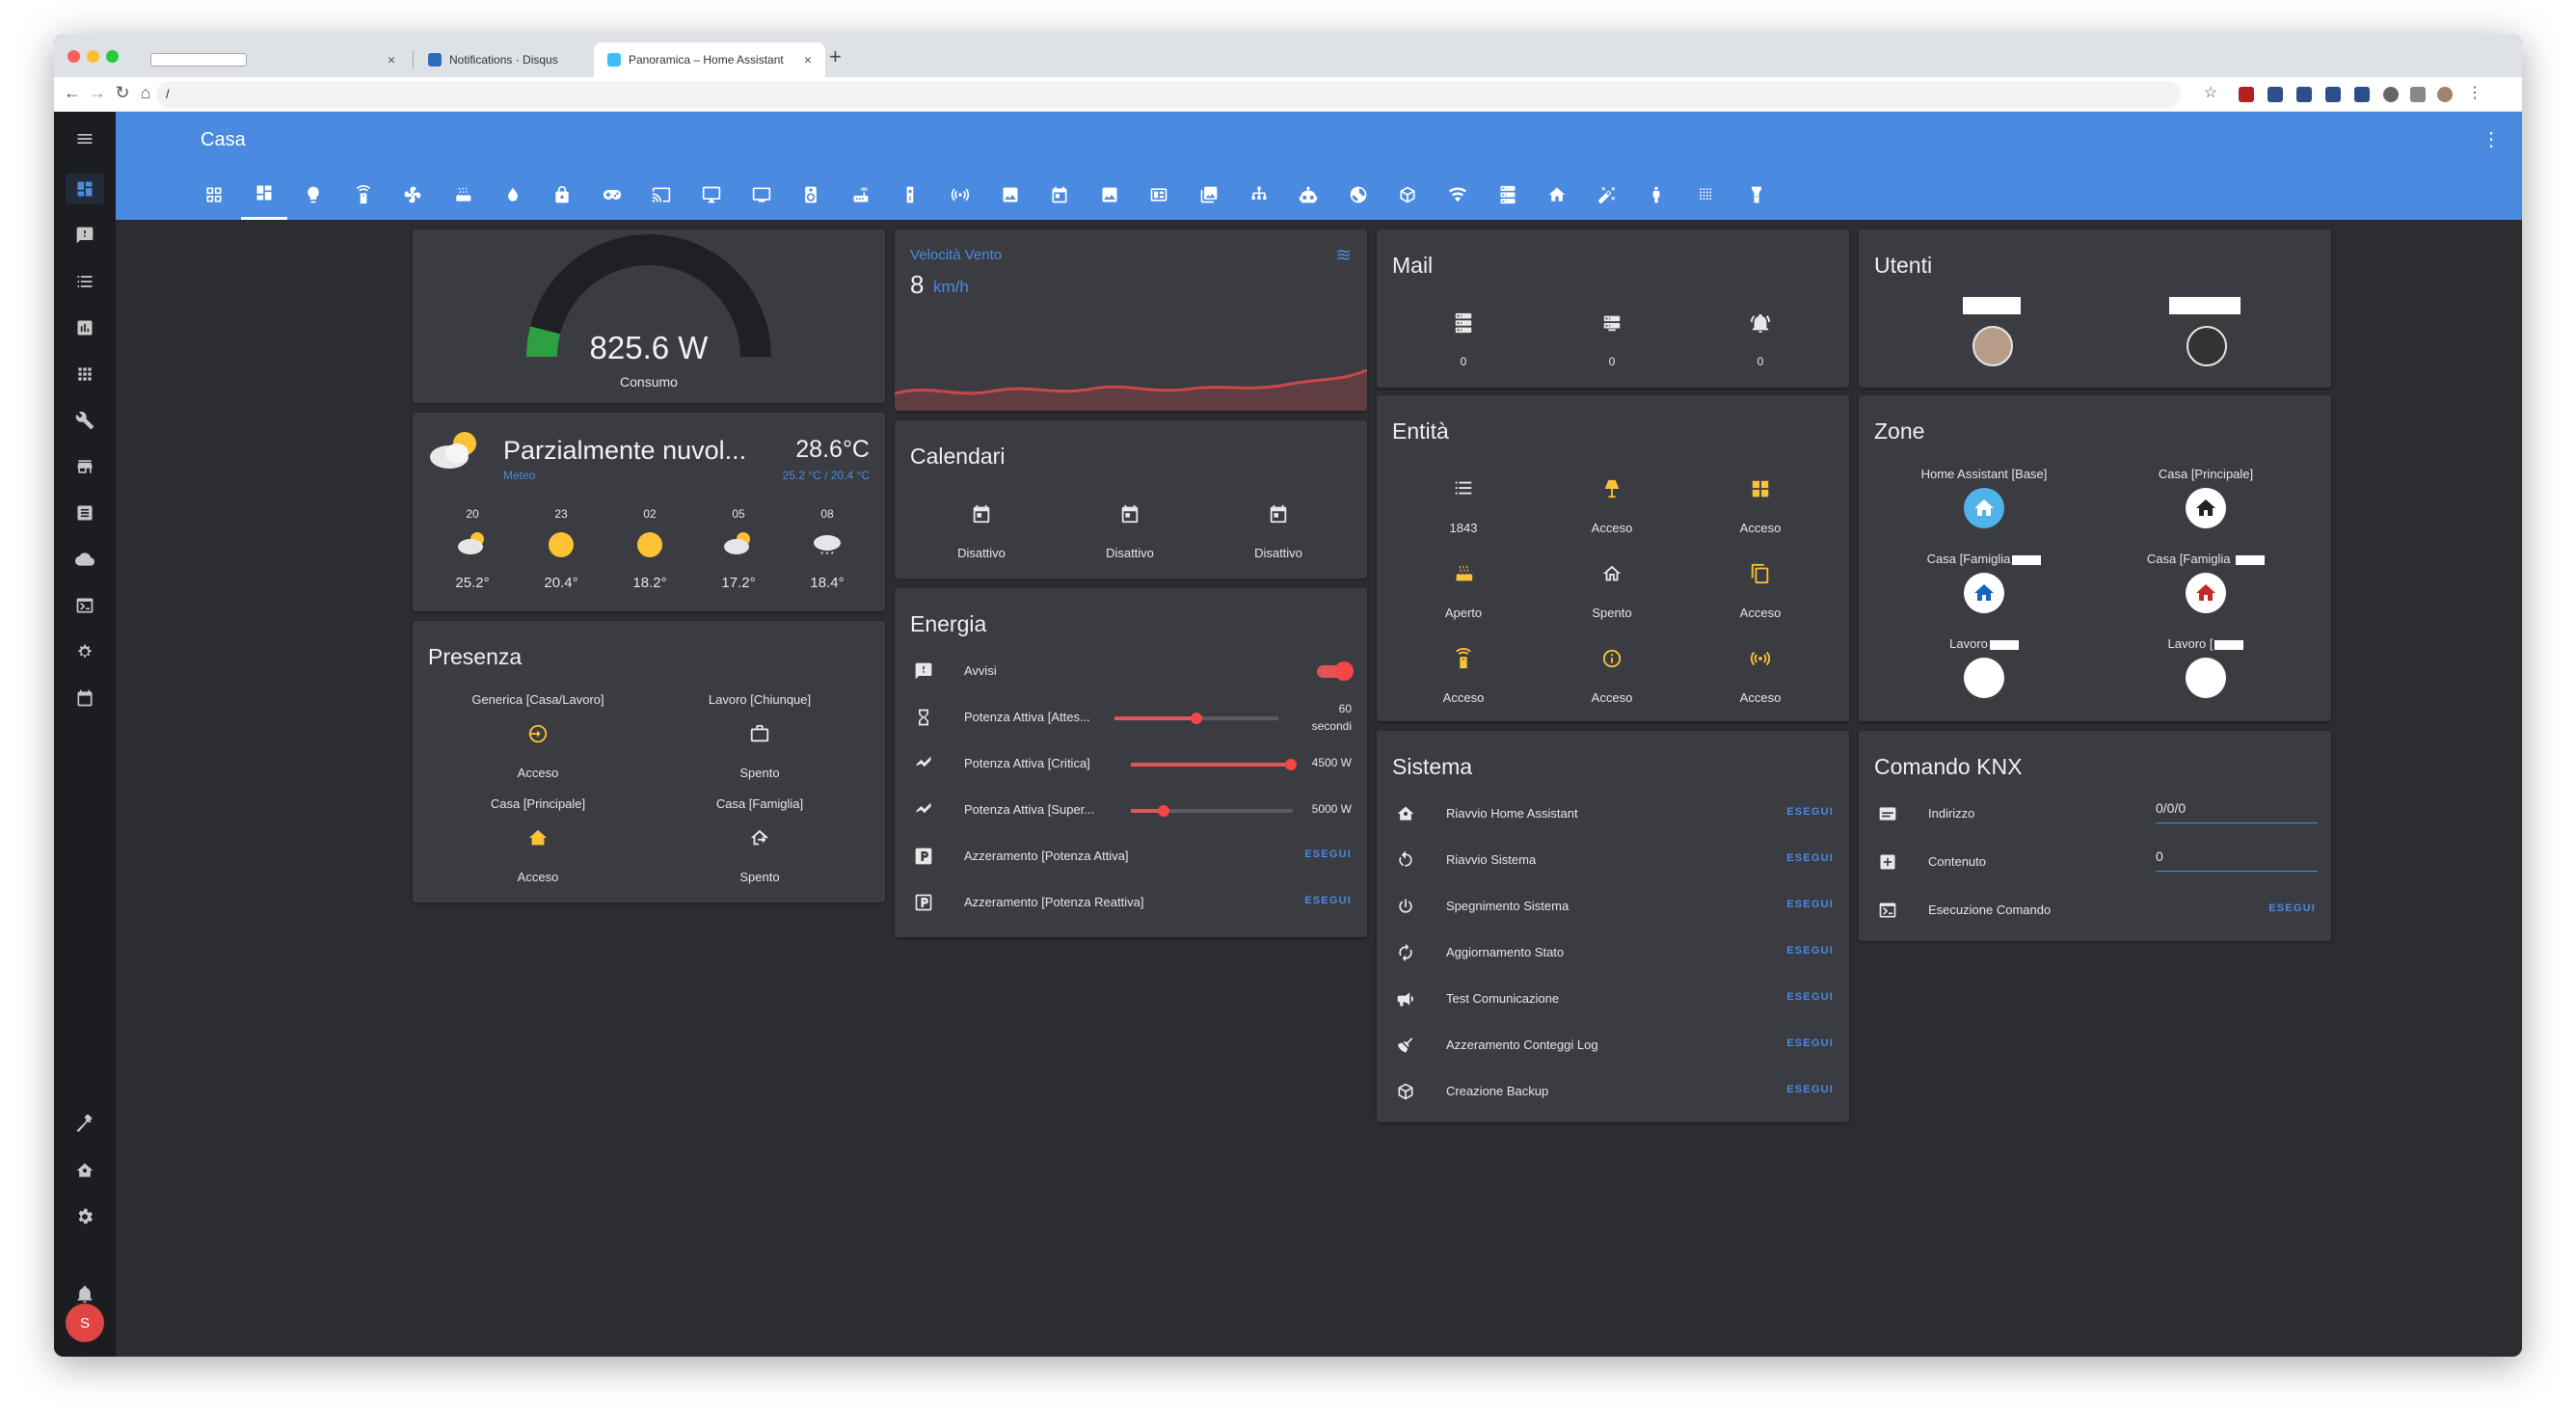  I want to click on dashboard-icon, so click(85, 189).